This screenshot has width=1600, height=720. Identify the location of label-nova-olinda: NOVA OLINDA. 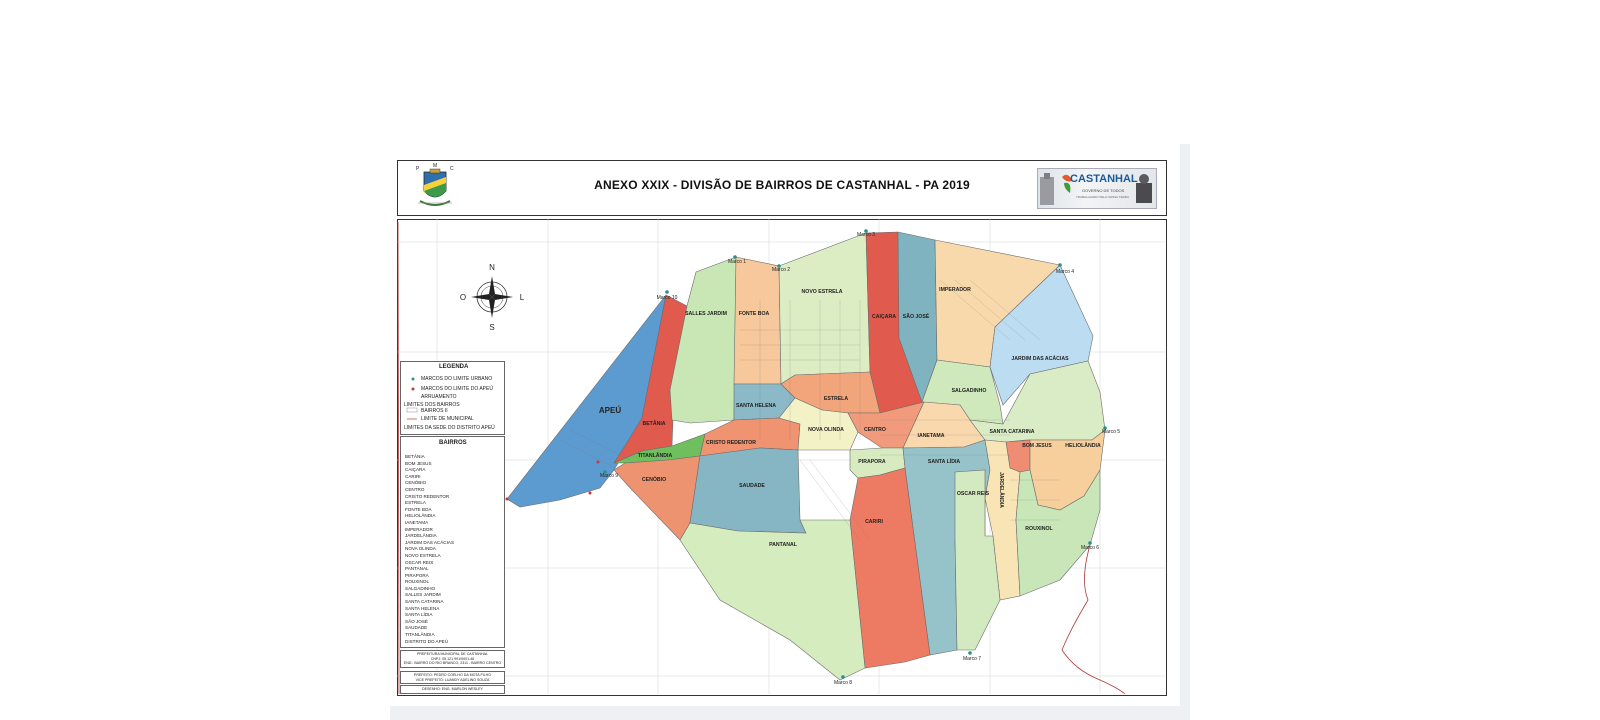
(826, 430).